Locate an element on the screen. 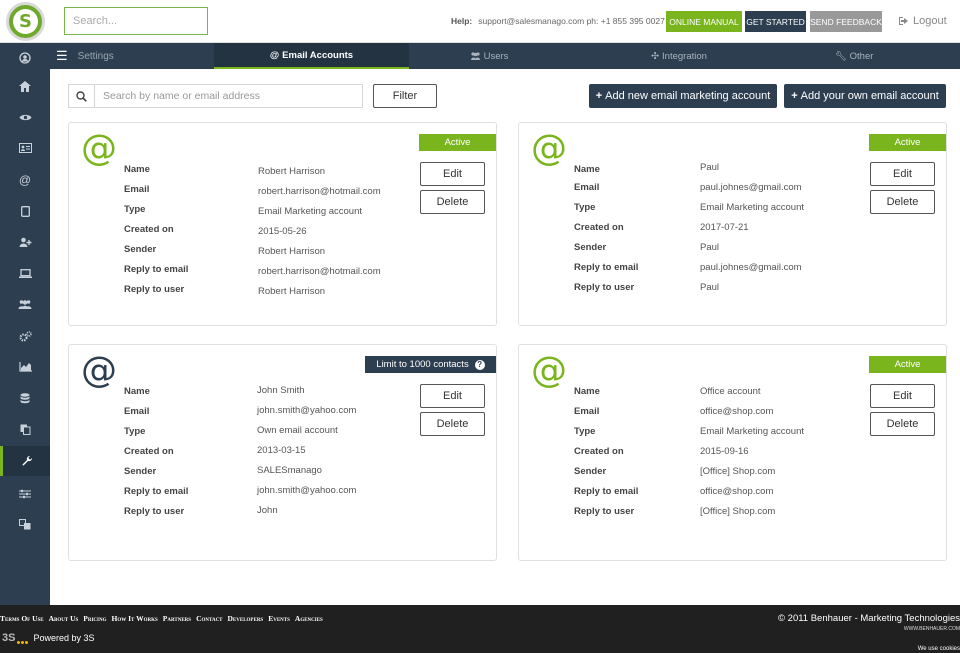 This screenshot has height=653, width=960. footer-link-agencies: Agencies is located at coordinates (309, 618).